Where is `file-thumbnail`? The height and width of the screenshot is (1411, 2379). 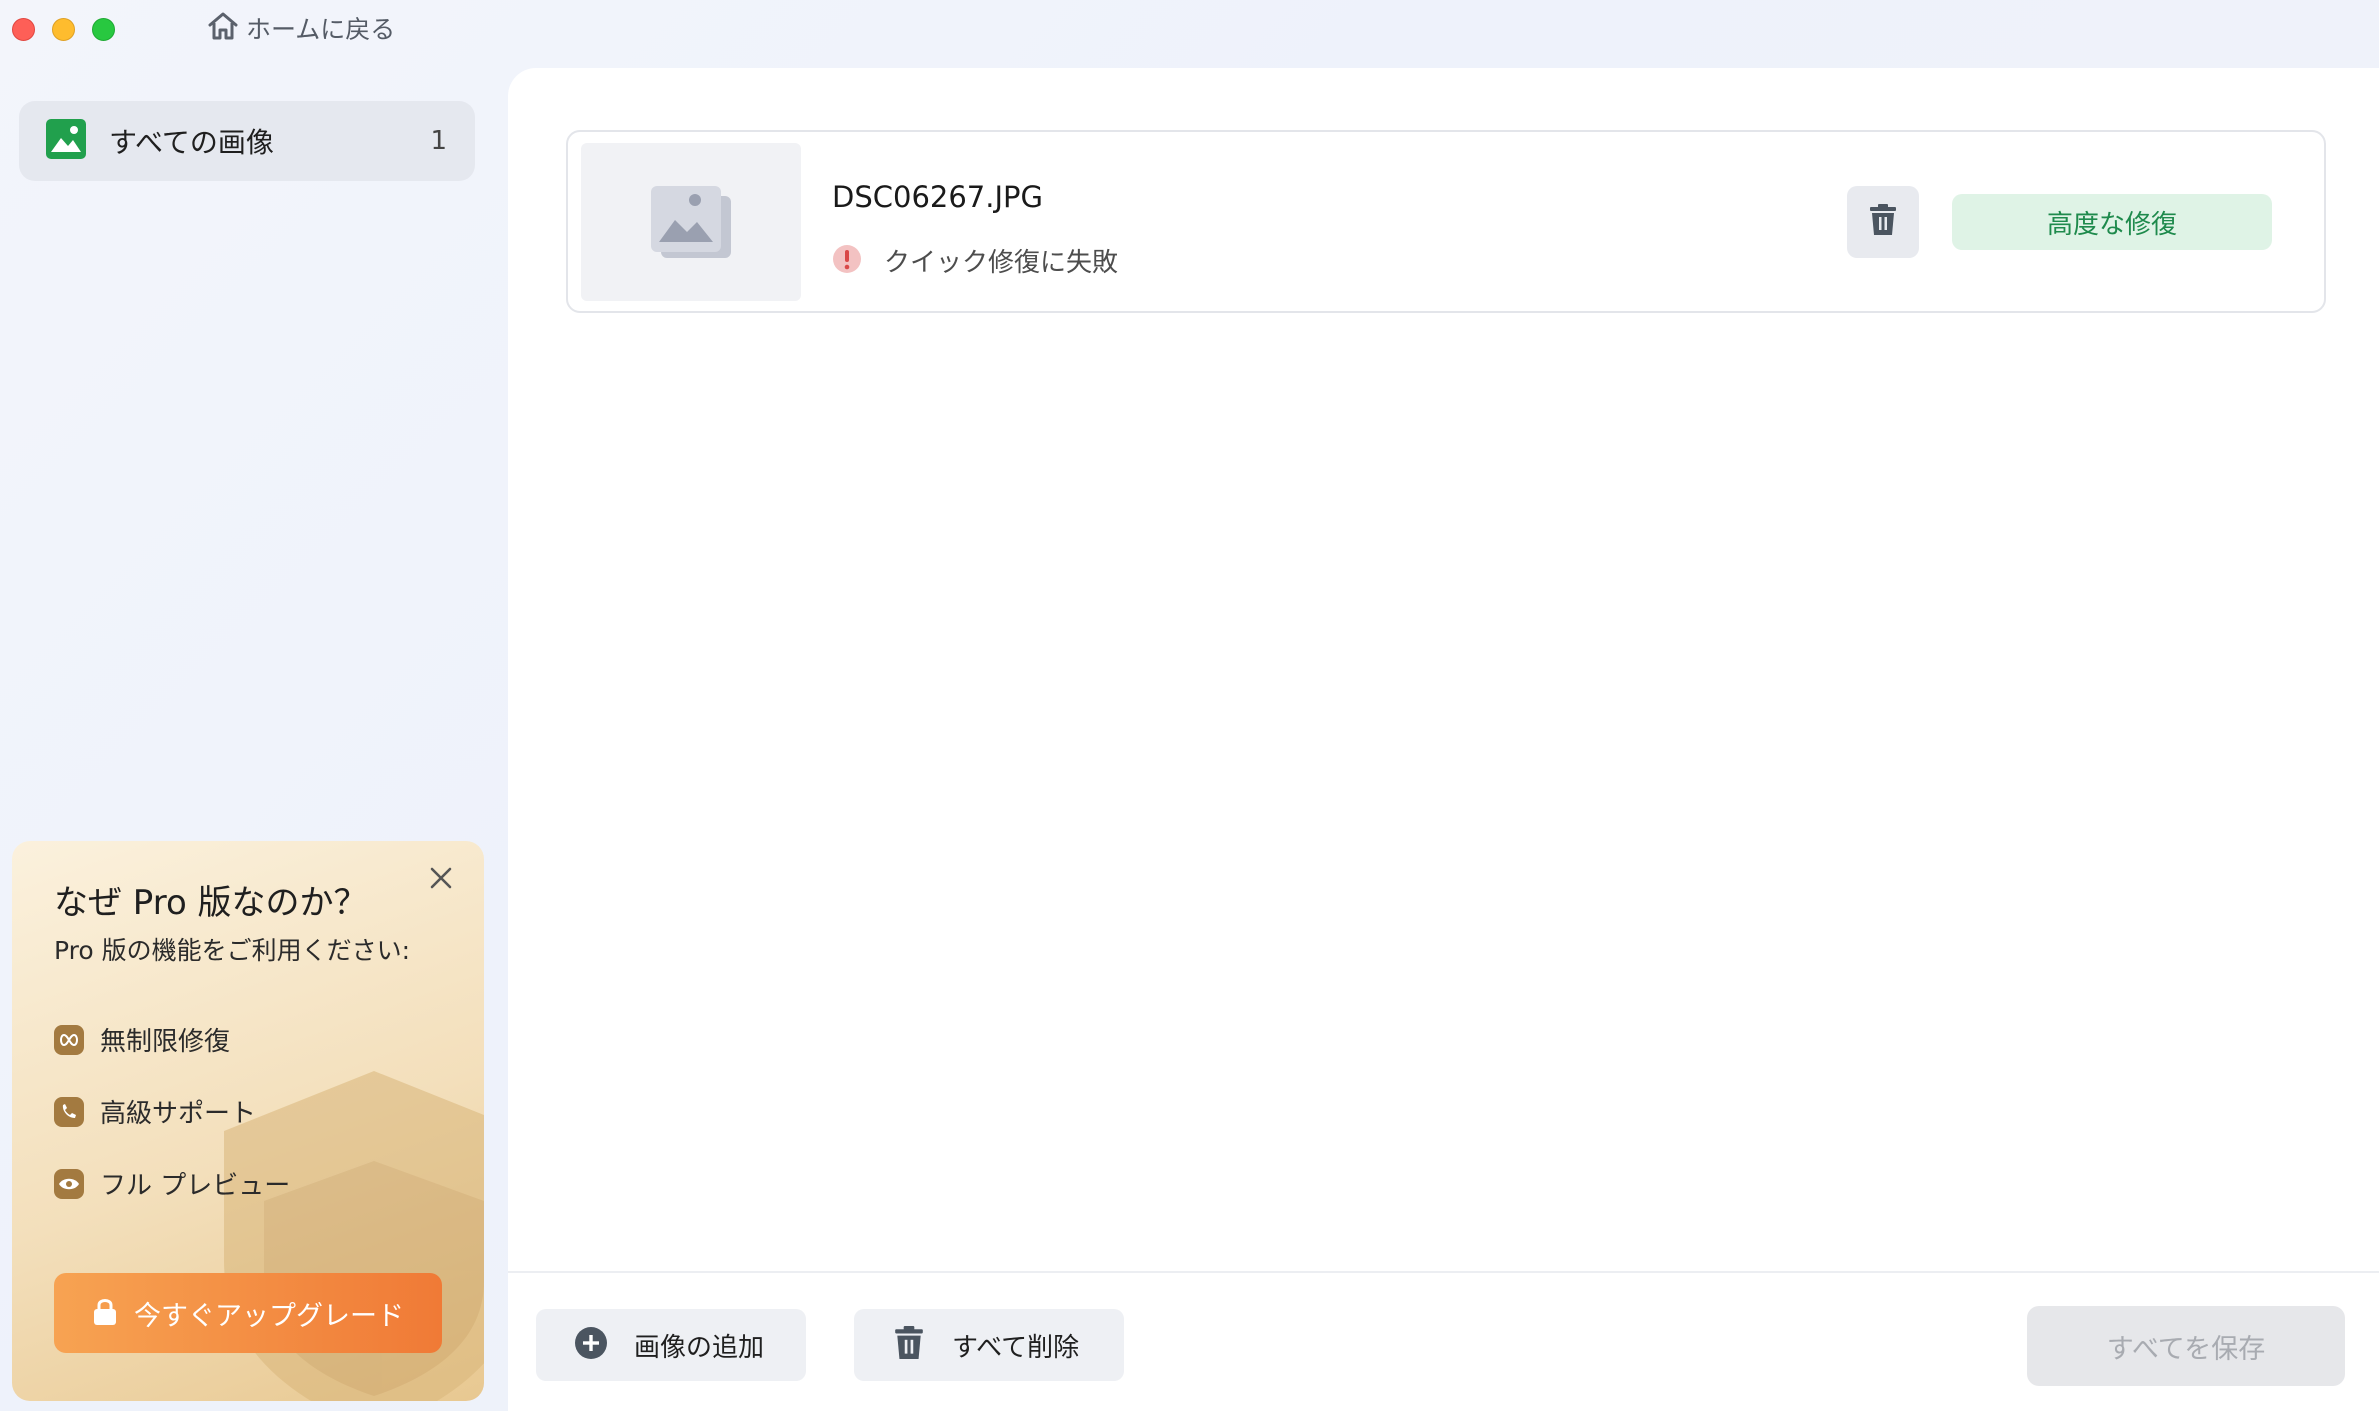
file-thumbnail is located at coordinates (691, 222).